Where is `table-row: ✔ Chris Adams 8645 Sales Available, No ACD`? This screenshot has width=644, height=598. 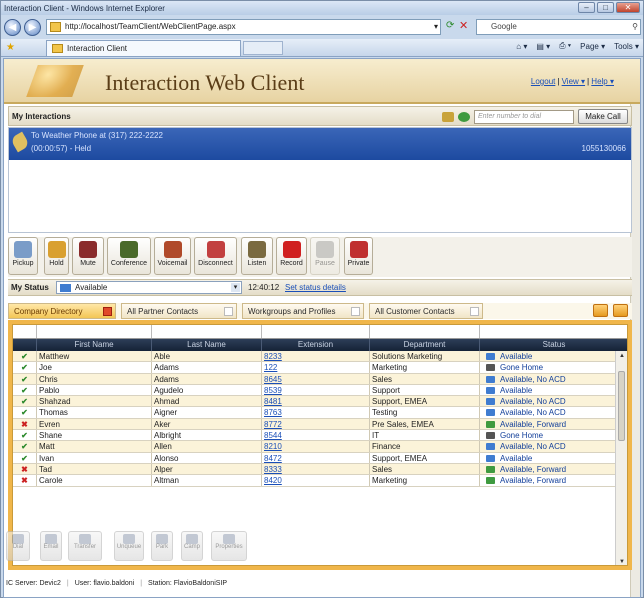
table-row: ✔ Chris Adams 8645 Sales Available, No ACD is located at coordinates (315, 379).